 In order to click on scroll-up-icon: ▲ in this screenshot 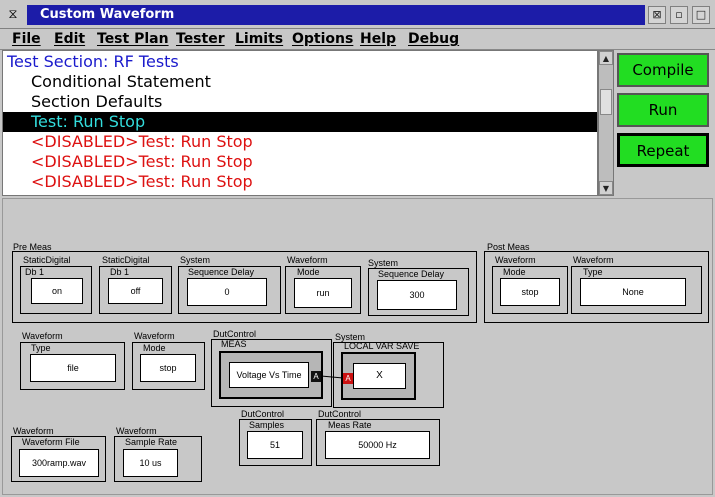, I will do `click(606, 58)`.